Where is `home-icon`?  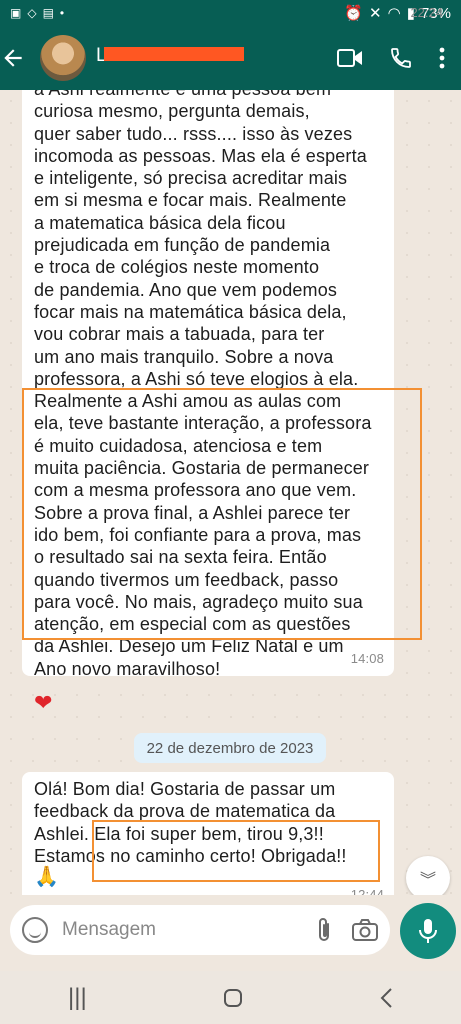
home-icon is located at coordinates (232, 997).